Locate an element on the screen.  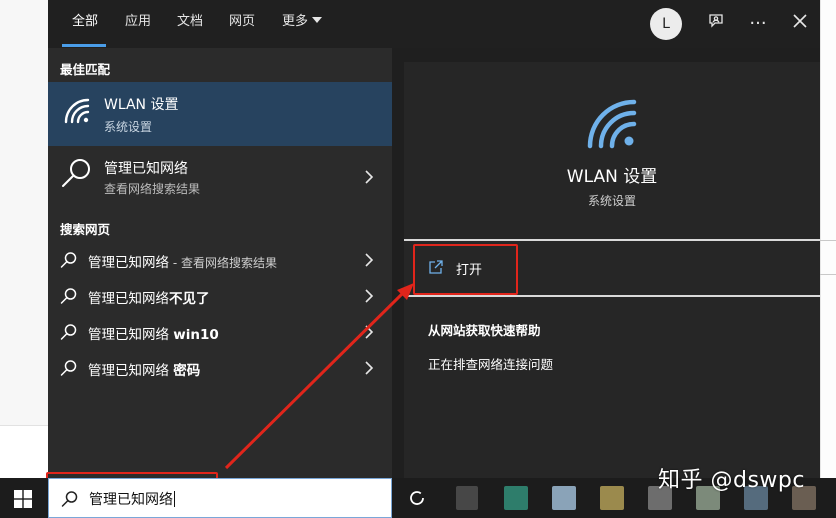
text-cursor is located at coordinates (174, 499).